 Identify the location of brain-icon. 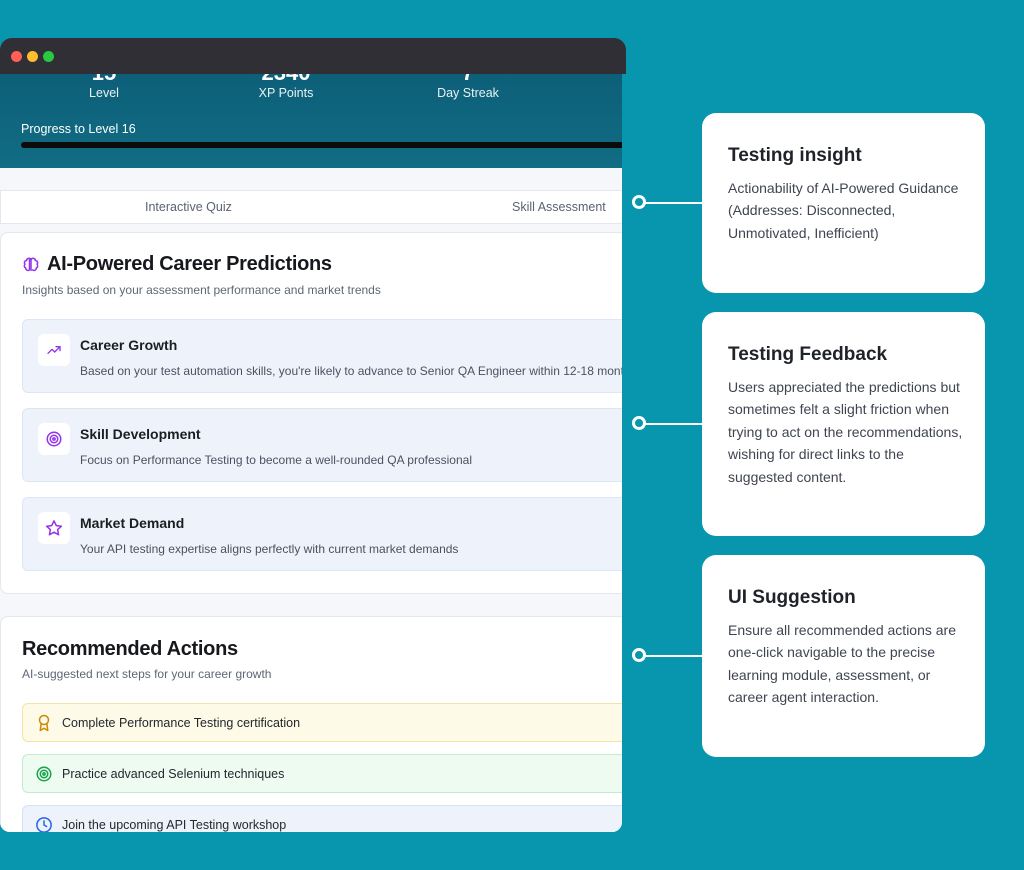
(31, 264).